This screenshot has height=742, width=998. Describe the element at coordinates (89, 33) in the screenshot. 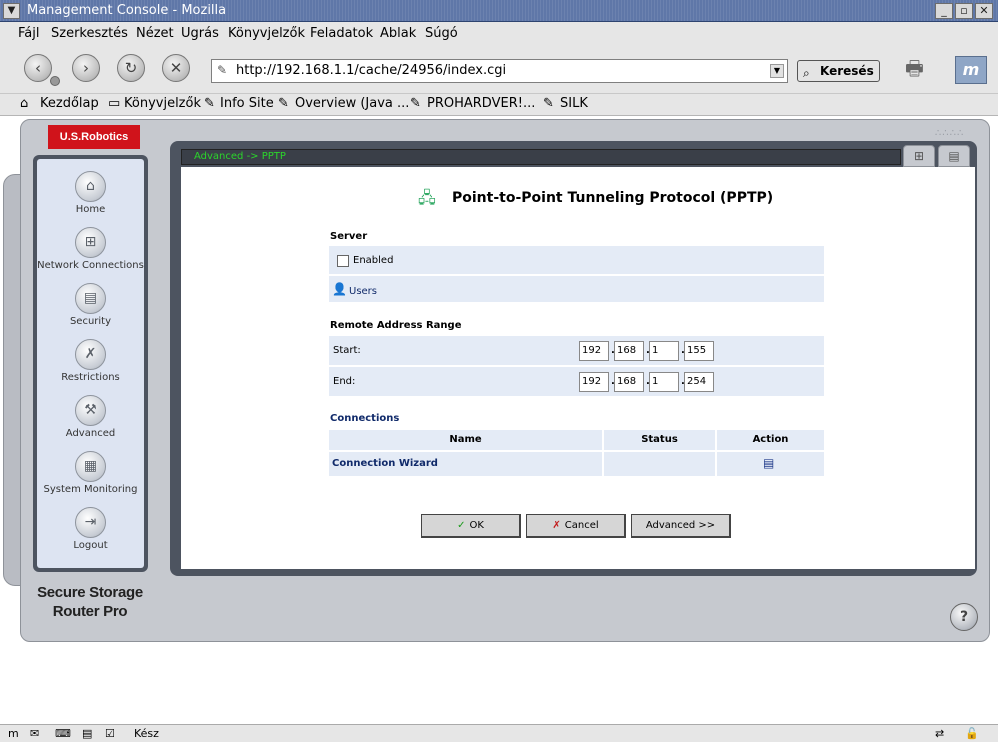

I see `menu-edit: Szerkesztés` at that location.